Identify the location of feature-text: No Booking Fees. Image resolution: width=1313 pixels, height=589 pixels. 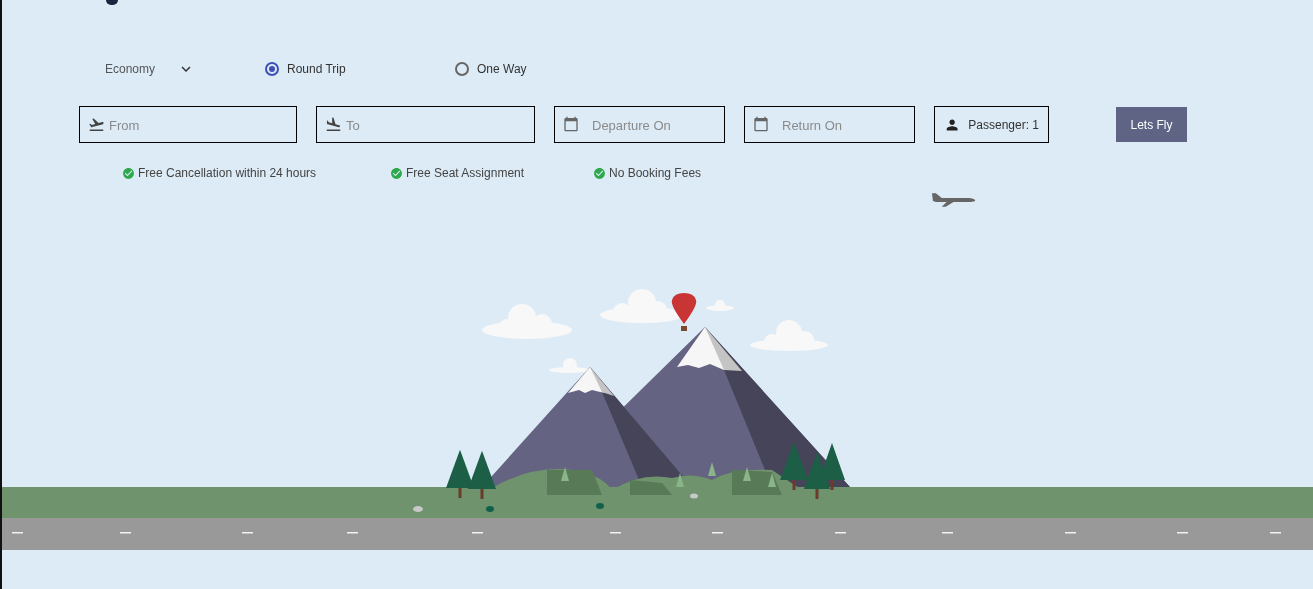
(655, 173).